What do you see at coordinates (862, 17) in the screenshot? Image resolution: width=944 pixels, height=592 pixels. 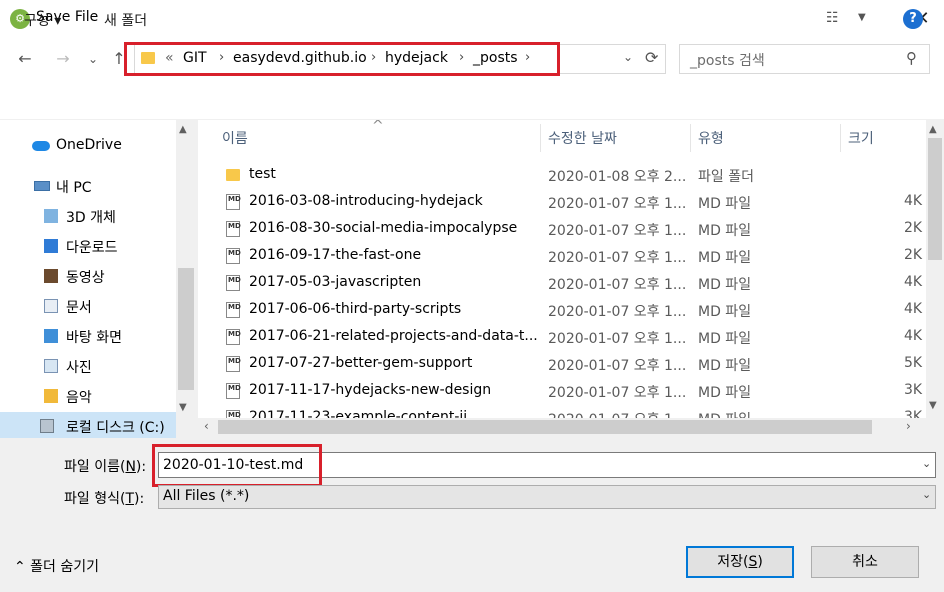 I see `view-dropdown-icon: ▼` at bounding box center [862, 17].